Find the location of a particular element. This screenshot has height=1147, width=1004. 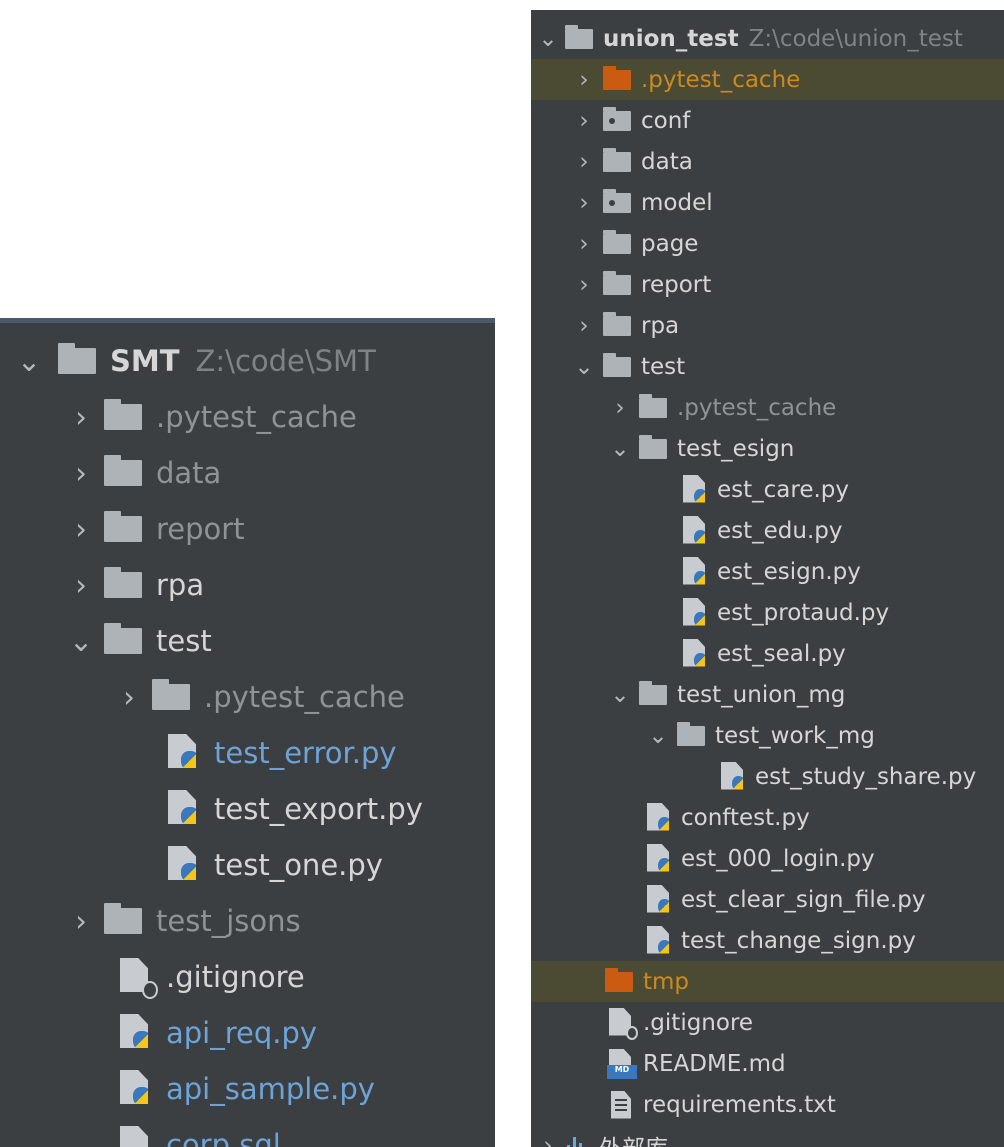

tree-item-label: report is located at coordinates (676, 284).